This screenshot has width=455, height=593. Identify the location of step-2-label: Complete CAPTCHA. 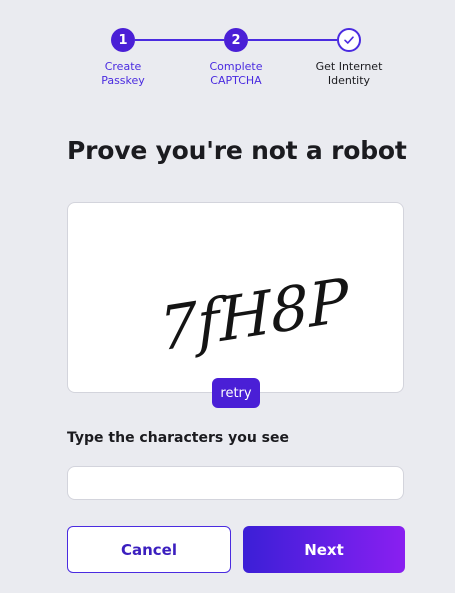
(236, 74).